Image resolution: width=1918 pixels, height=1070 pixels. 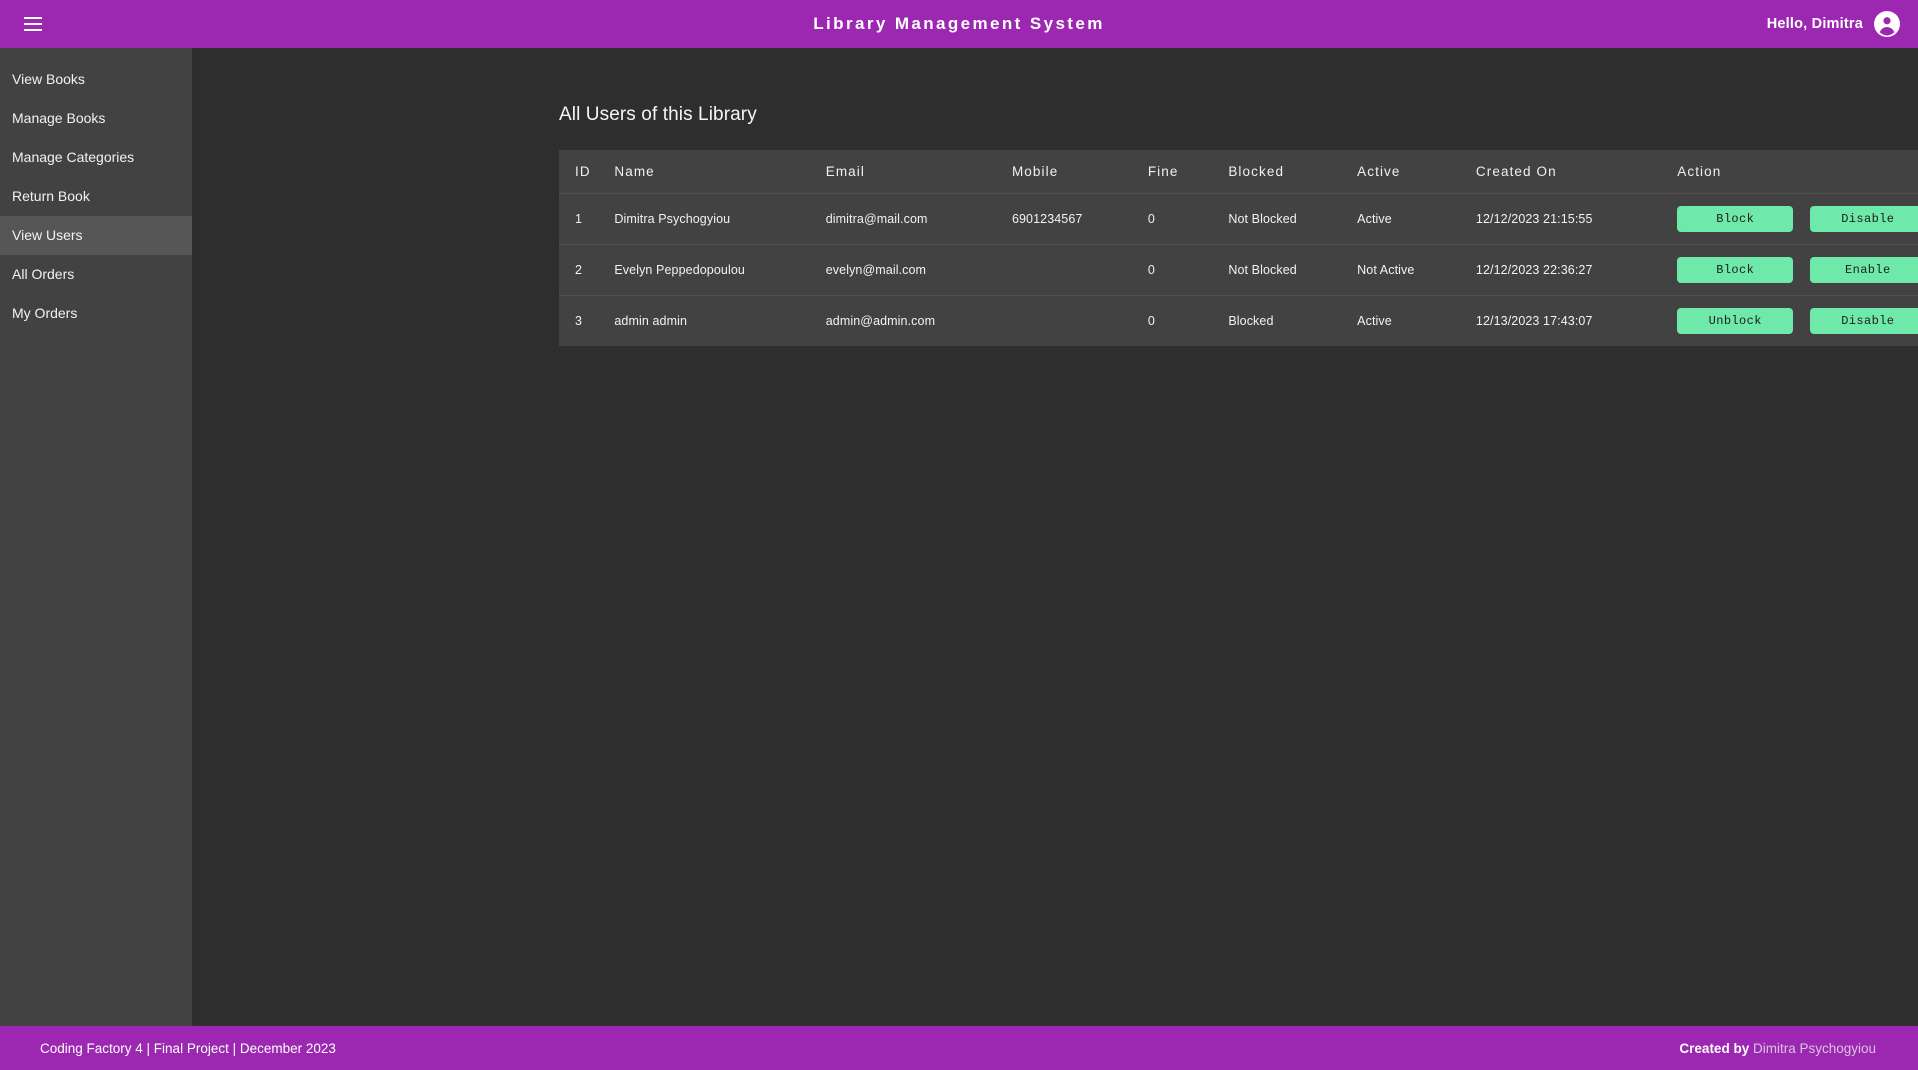 I want to click on column-header-id: ID, so click(x=587, y=172).